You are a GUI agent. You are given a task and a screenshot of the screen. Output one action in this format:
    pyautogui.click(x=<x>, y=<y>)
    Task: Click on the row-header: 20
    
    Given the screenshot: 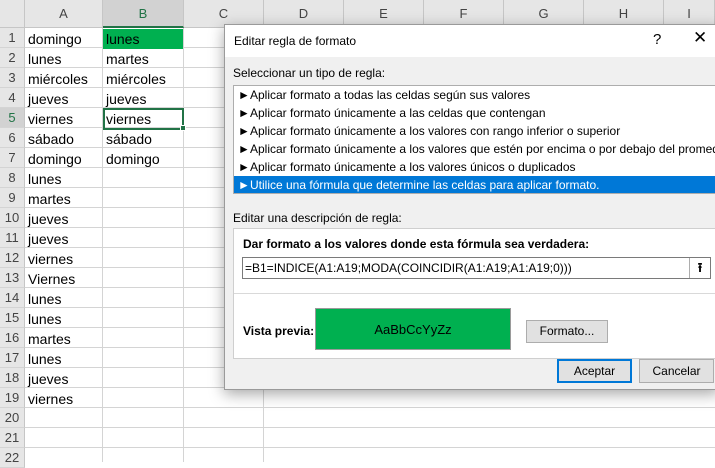 What is the action you would take?
    pyautogui.click(x=12, y=418)
    